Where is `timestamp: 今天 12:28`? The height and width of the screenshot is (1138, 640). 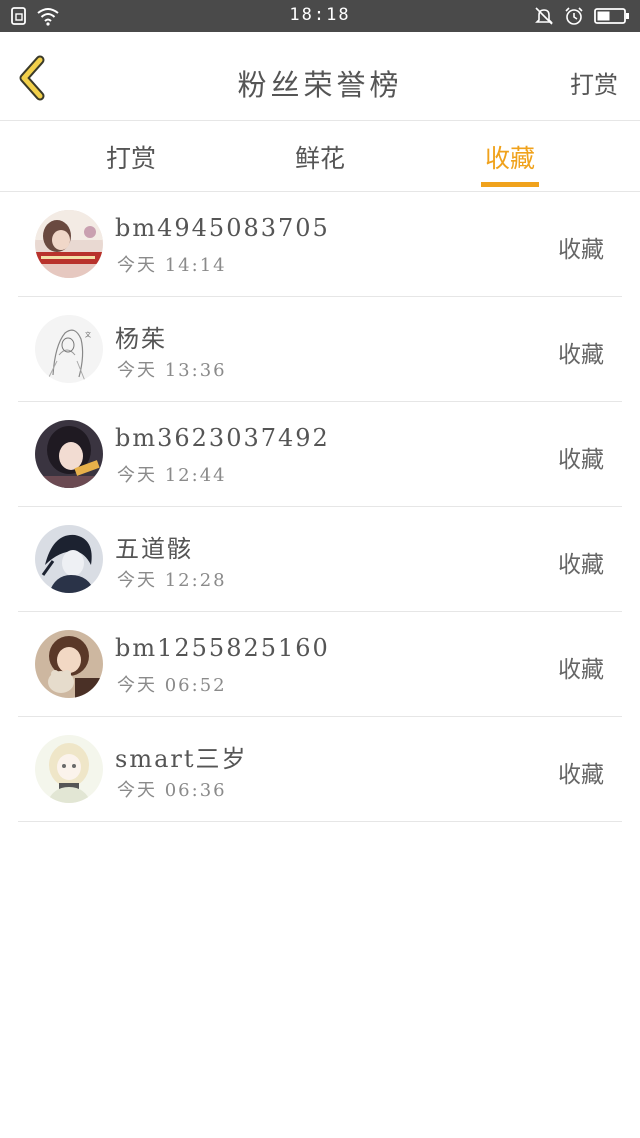 timestamp: 今天 12:28 is located at coordinates (172, 580).